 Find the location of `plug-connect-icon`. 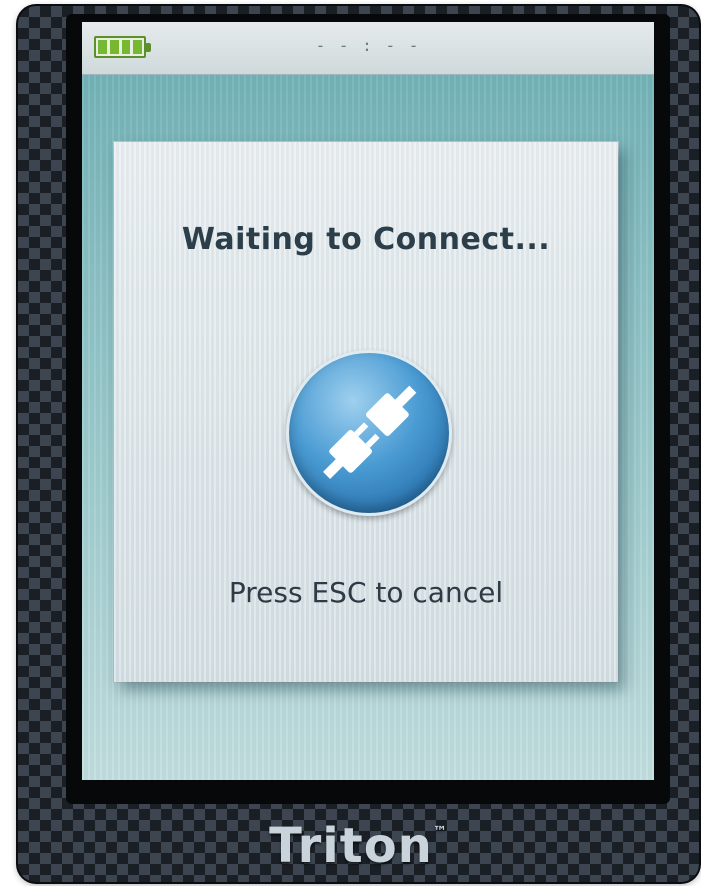

plug-connect-icon is located at coordinates (369, 433).